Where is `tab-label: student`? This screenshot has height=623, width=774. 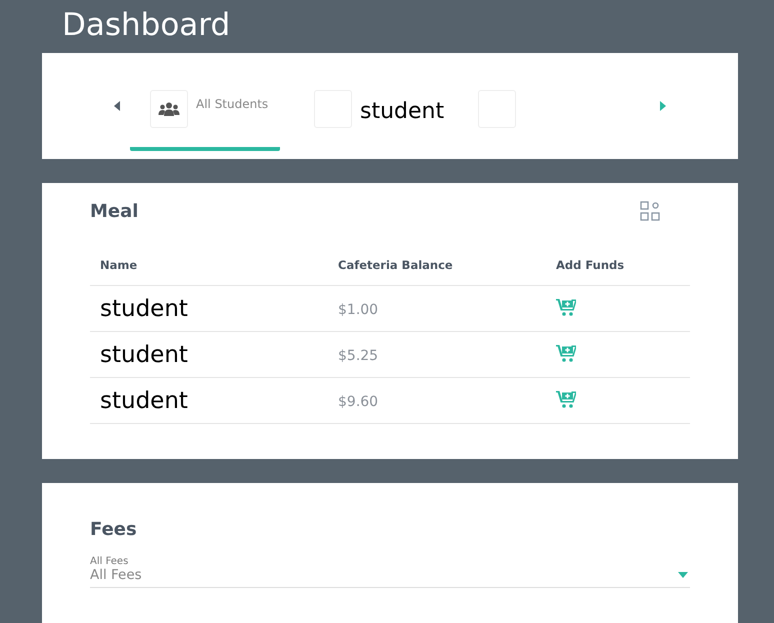
tab-label: student is located at coordinates (402, 111).